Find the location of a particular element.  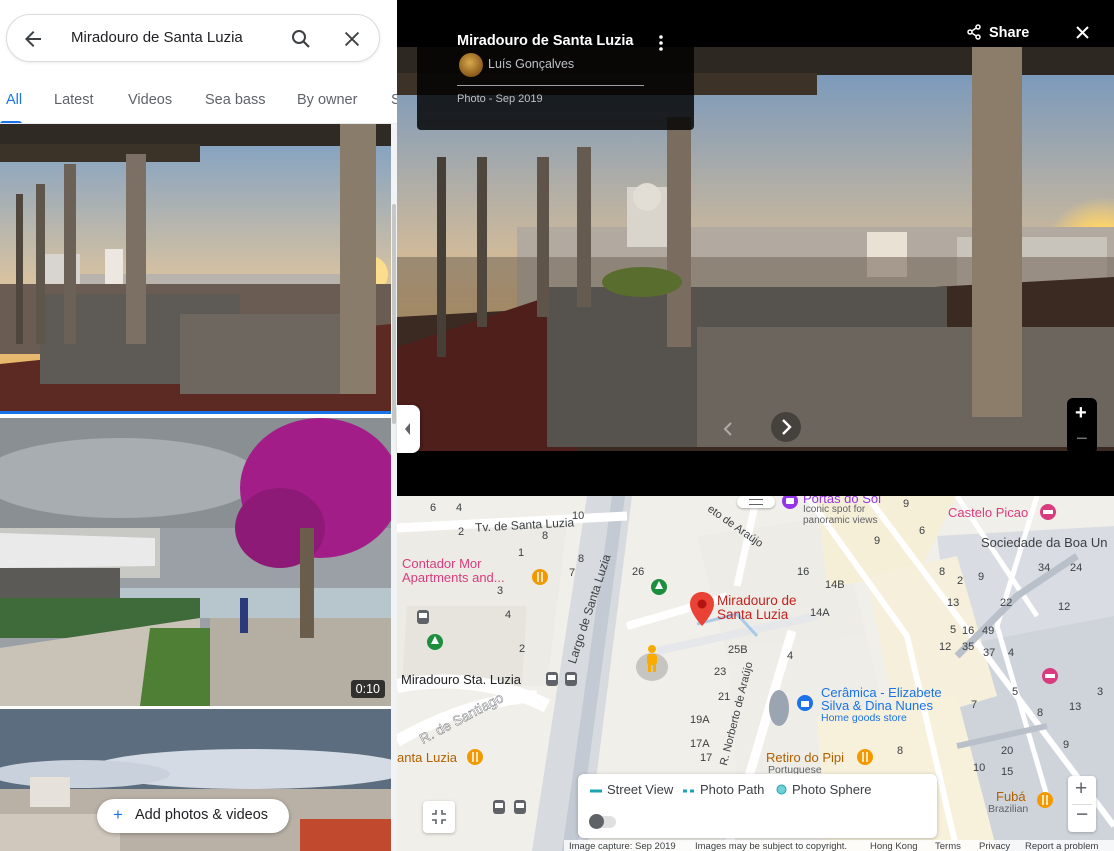

copyright-note: Images may be subject to copyright. is located at coordinates (771, 846).